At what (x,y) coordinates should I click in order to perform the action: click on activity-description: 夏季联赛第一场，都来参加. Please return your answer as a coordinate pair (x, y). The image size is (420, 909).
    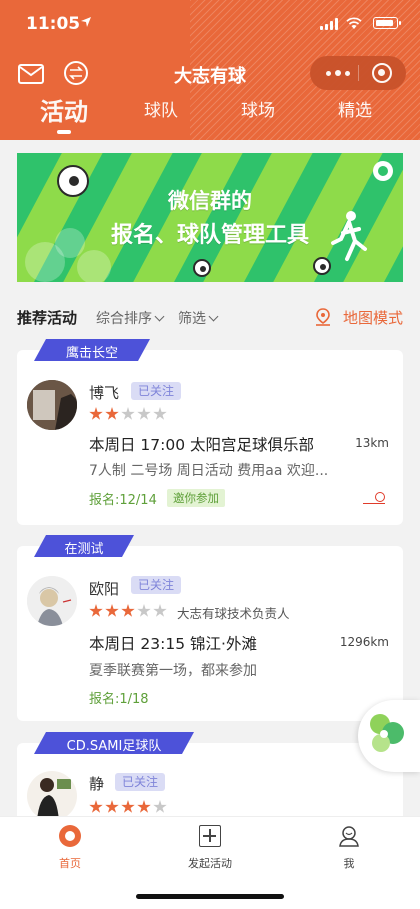
    Looking at the image, I should click on (173, 671).